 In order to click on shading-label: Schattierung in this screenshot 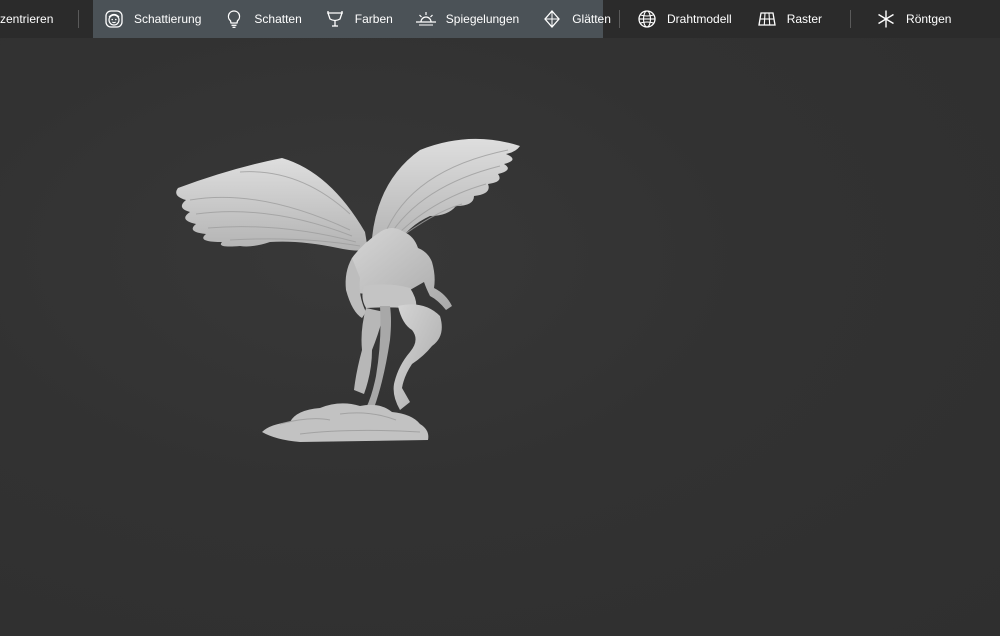, I will do `click(168, 19)`.